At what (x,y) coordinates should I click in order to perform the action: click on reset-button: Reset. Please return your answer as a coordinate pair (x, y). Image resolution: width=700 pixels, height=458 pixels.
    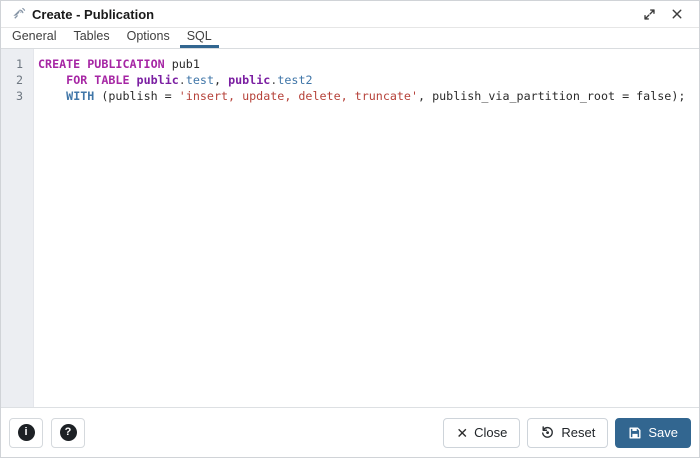
    Looking at the image, I should click on (568, 432).